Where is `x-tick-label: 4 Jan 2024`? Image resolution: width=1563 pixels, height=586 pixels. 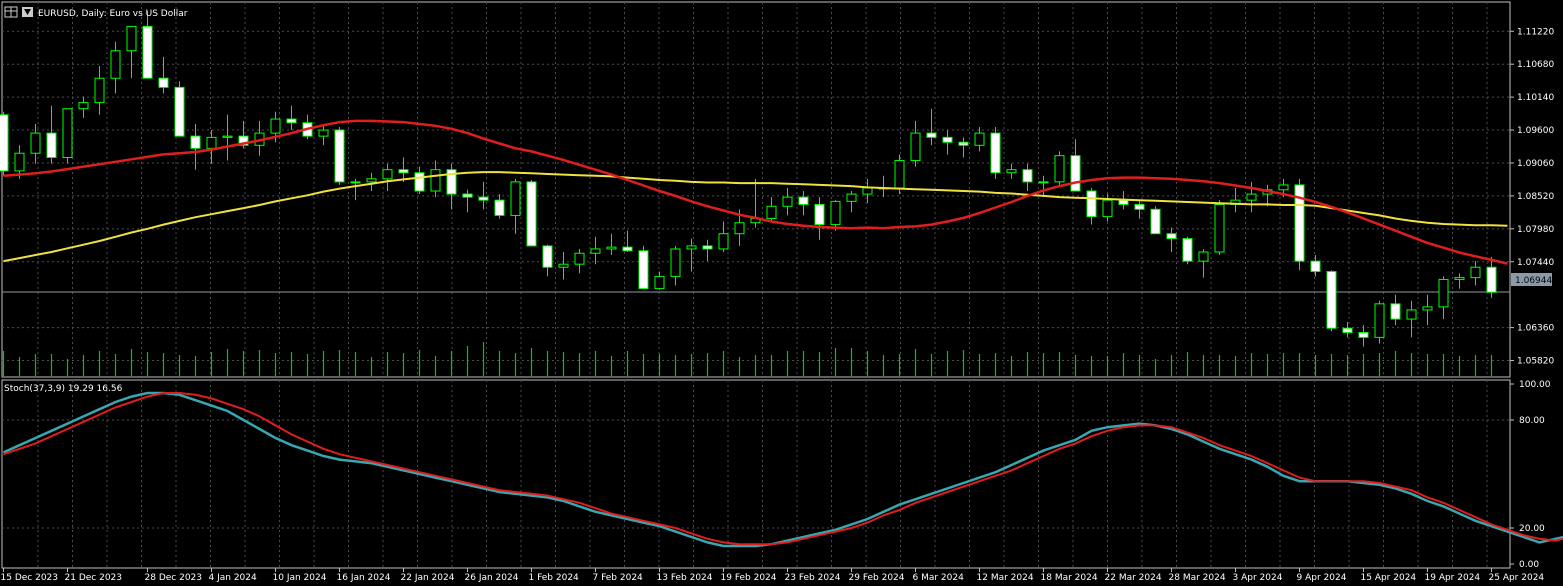
x-tick-label: 4 Jan 2024 is located at coordinates (233, 578).